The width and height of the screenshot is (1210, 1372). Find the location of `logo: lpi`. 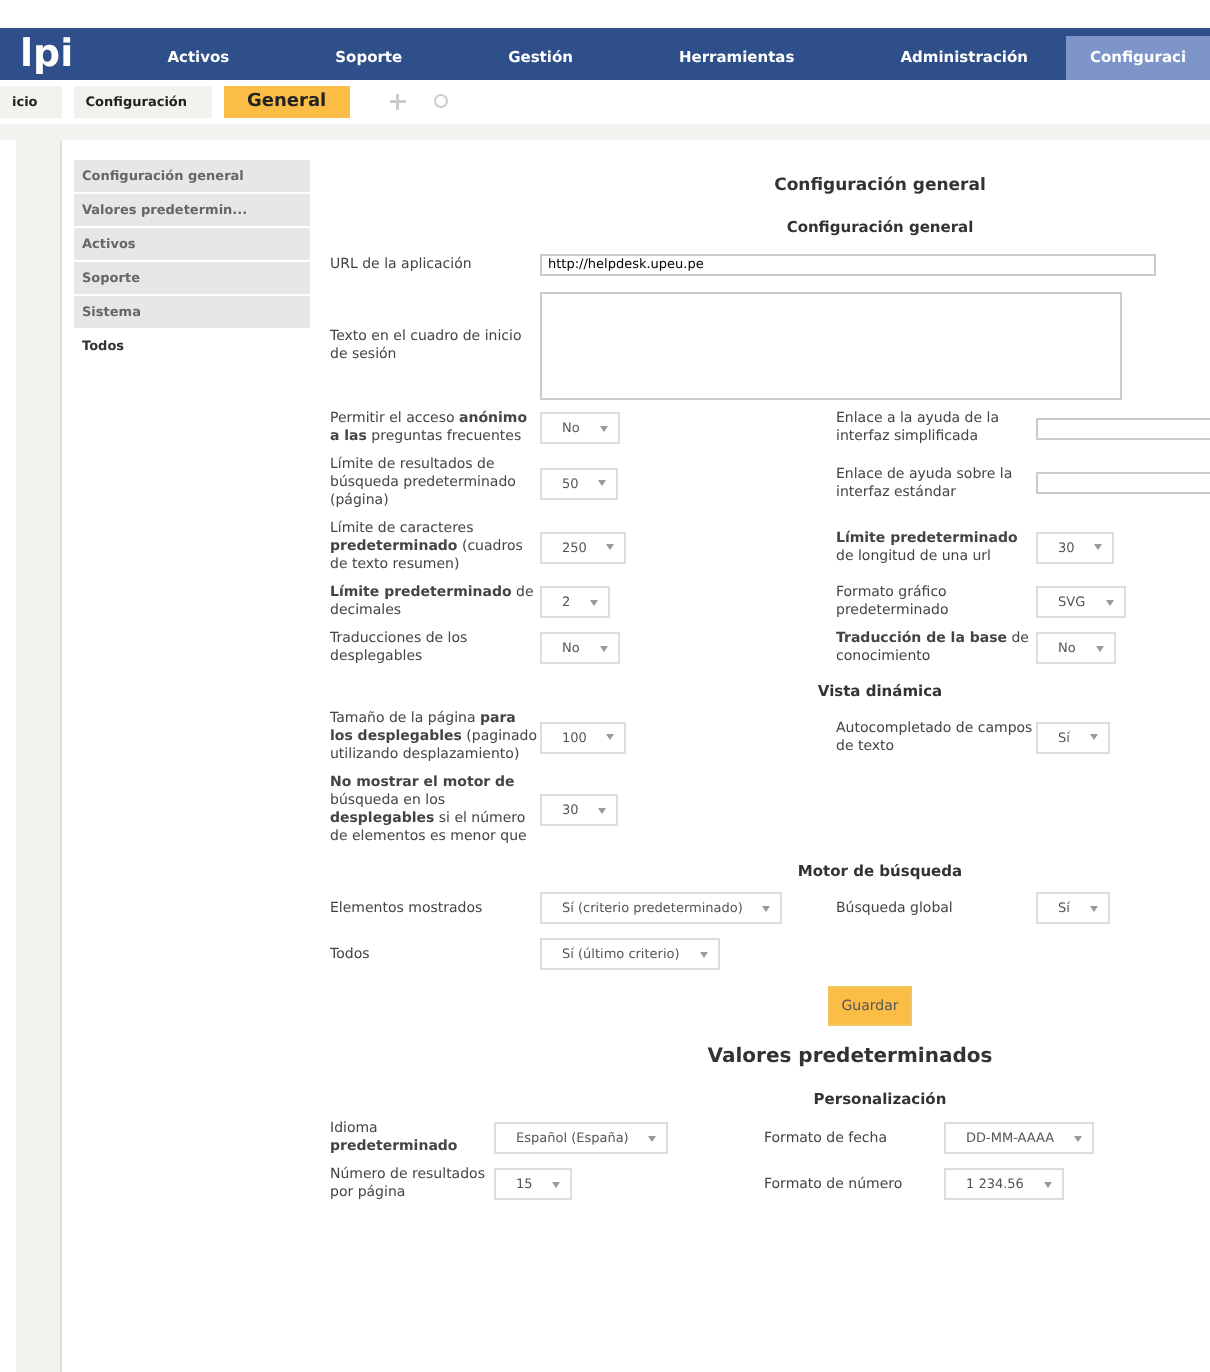

logo: lpi is located at coordinates (47, 55).